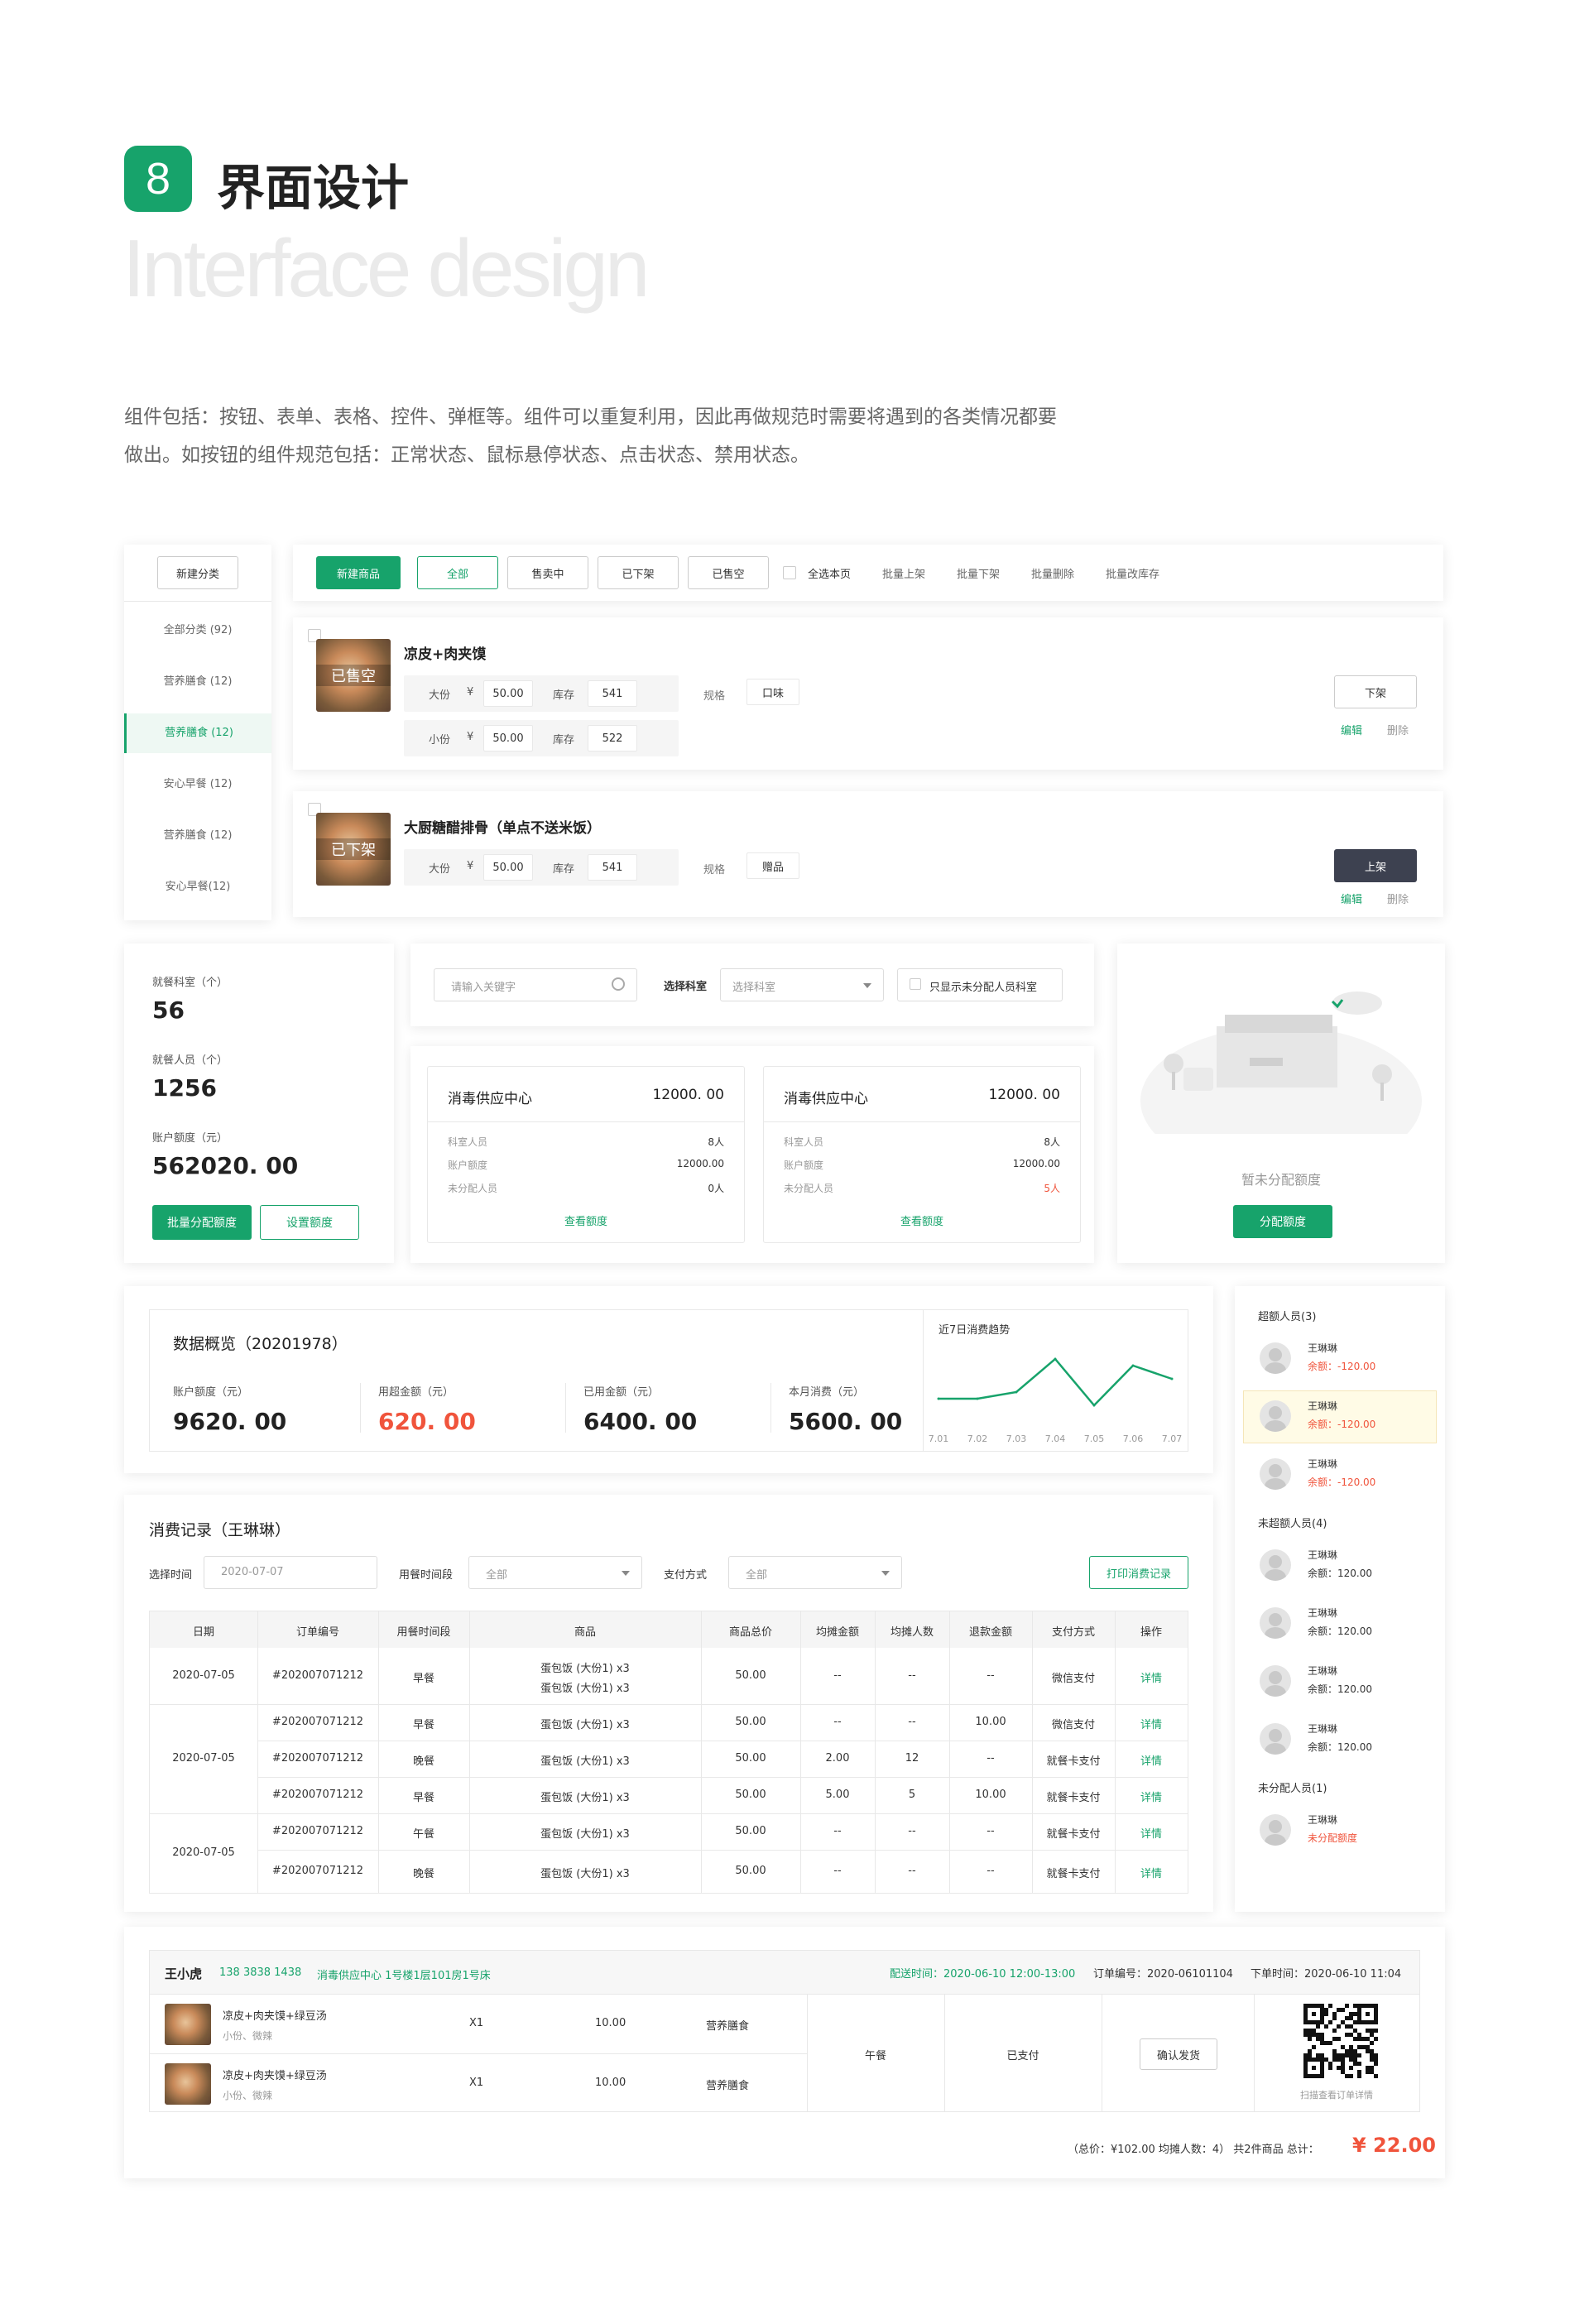 The width and height of the screenshot is (1589, 2324). What do you see at coordinates (1323, 1464) in the screenshot?
I see `person-name: 王琳琳` at bounding box center [1323, 1464].